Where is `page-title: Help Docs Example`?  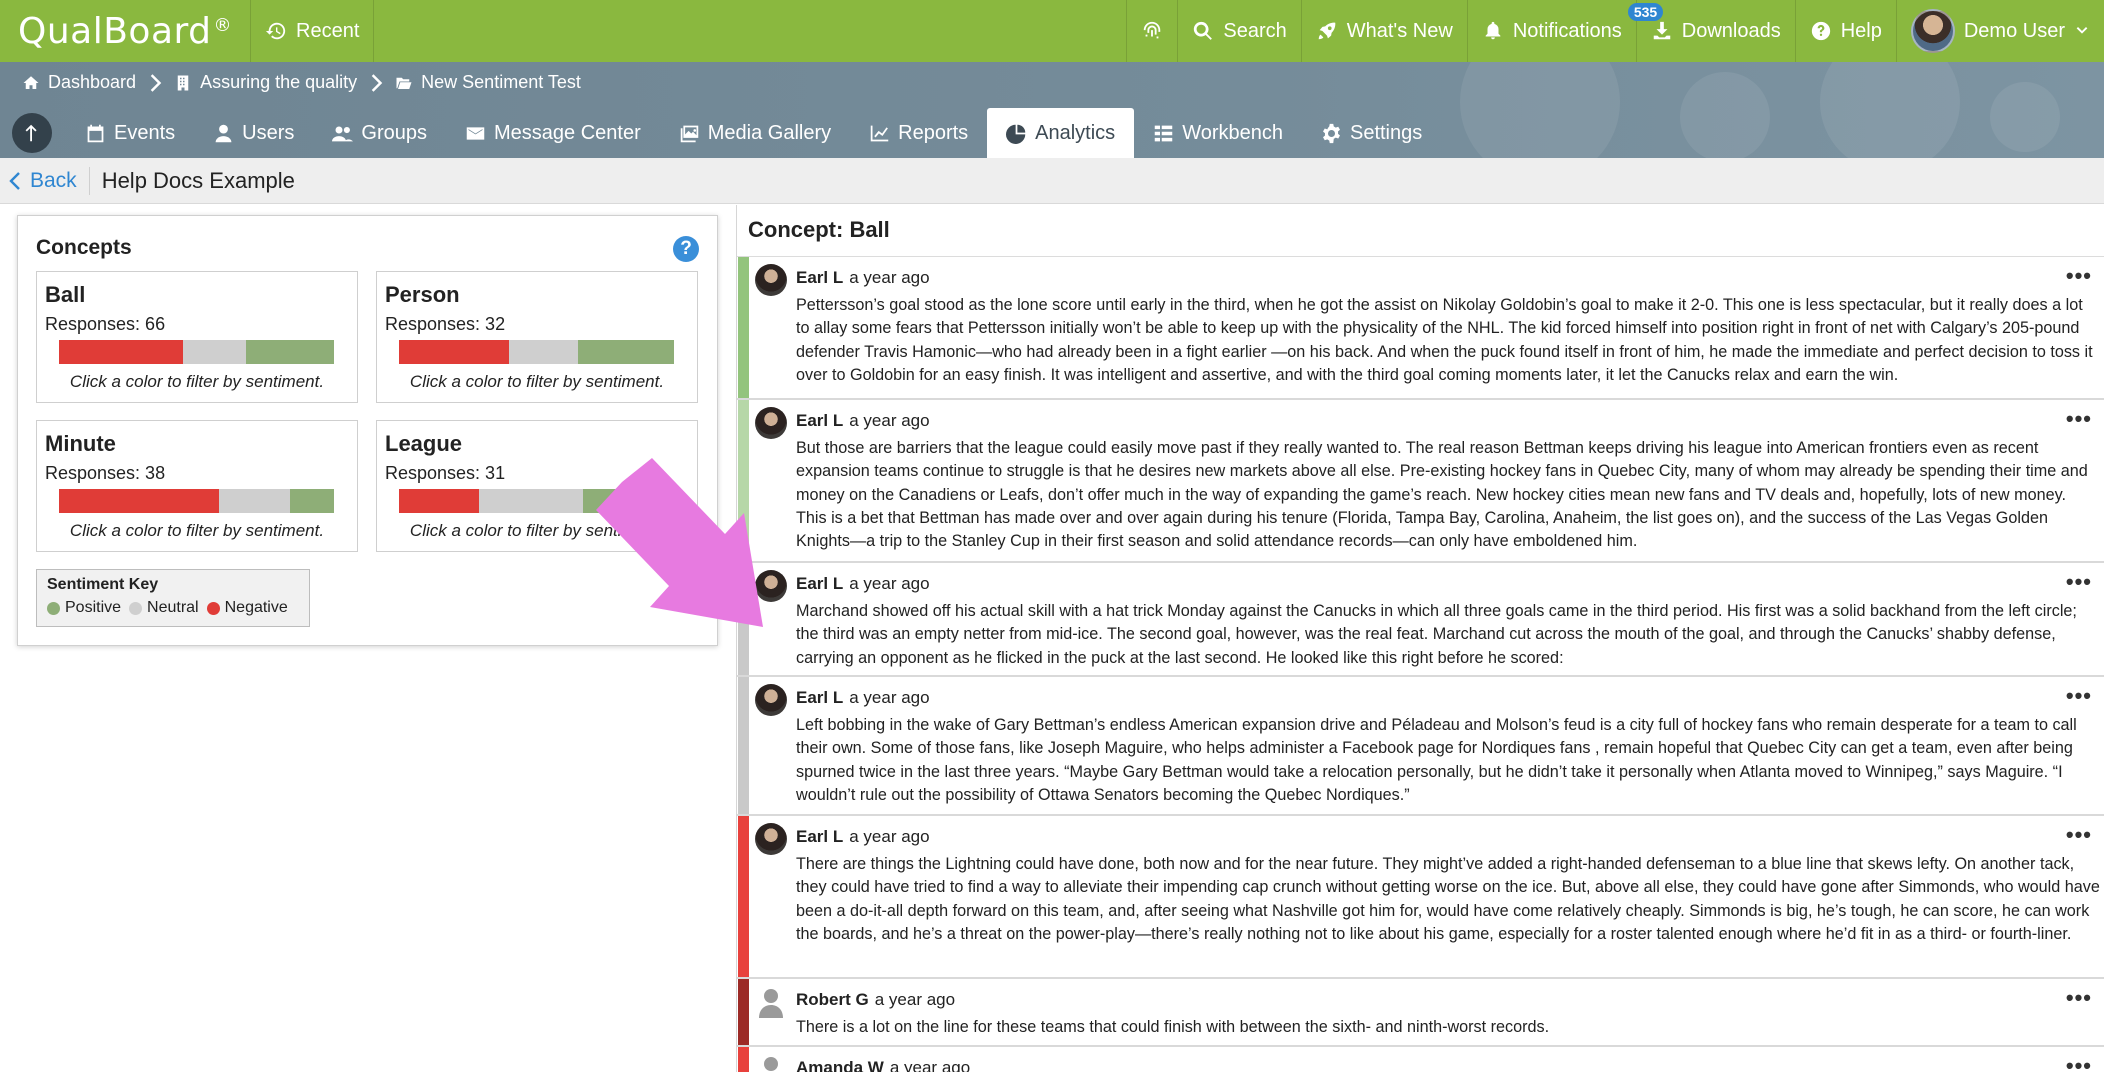
page-title: Help Docs Example is located at coordinates (198, 180).